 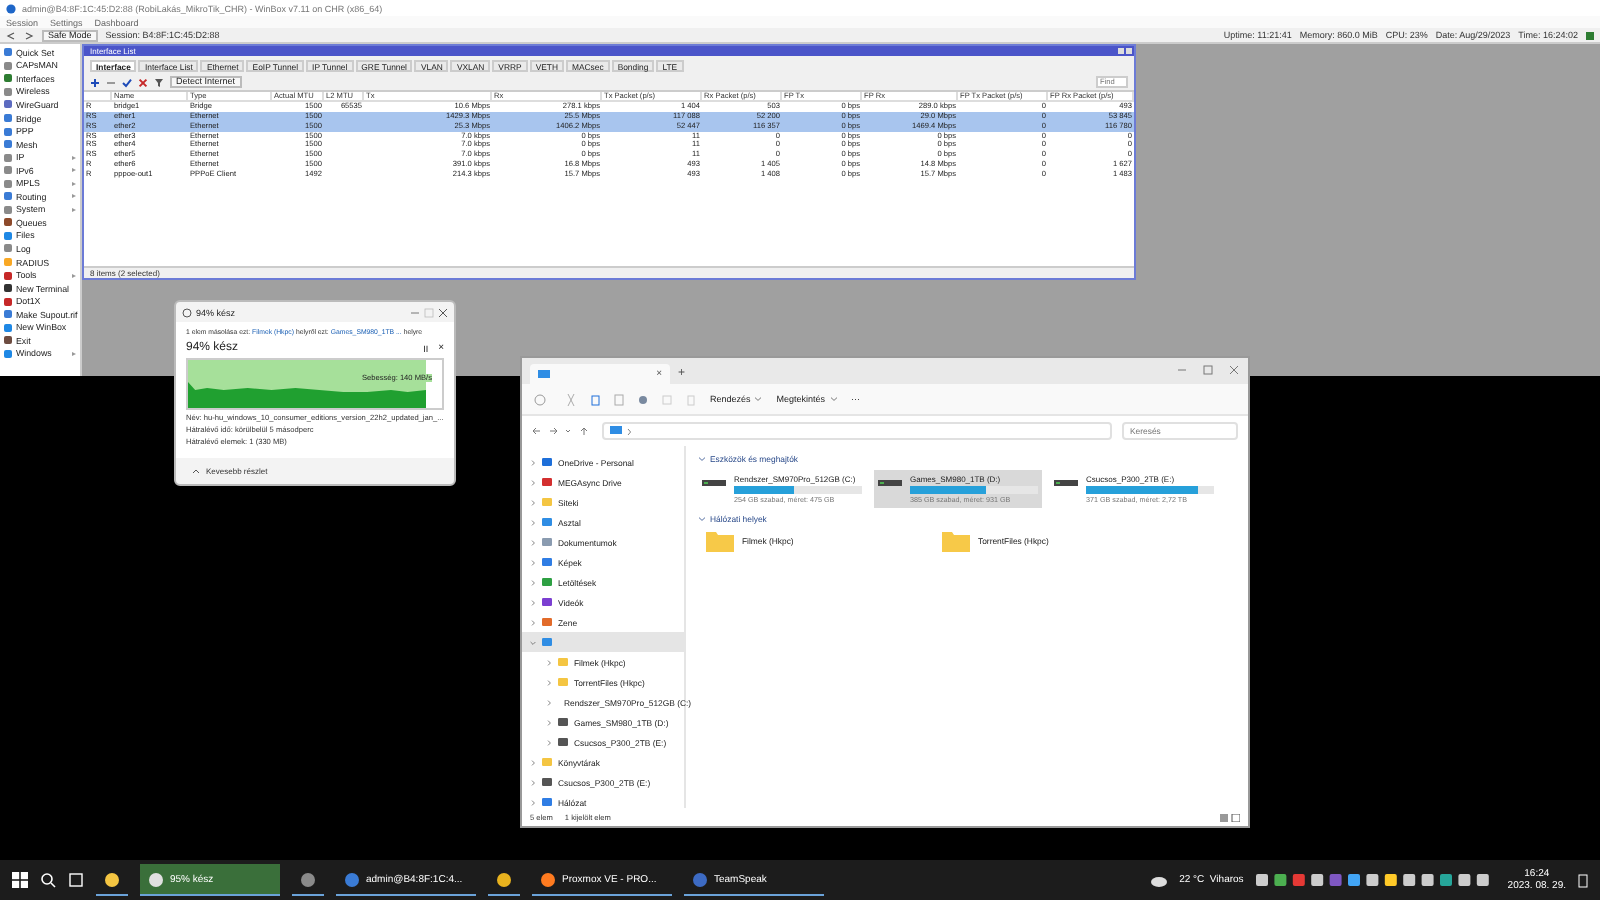 I want to click on task-view-icon, so click(x=76, y=880).